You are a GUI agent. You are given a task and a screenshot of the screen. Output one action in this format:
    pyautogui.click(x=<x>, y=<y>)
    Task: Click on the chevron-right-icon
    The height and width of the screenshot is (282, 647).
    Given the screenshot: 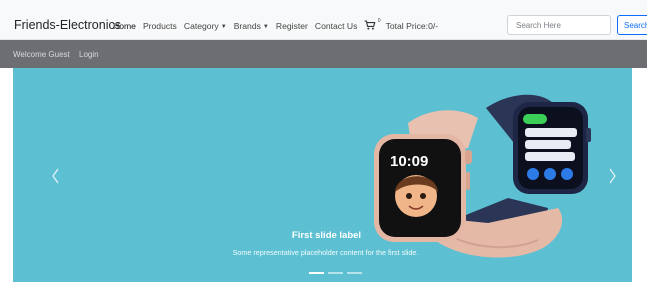 What is the action you would take?
    pyautogui.click(x=612, y=176)
    